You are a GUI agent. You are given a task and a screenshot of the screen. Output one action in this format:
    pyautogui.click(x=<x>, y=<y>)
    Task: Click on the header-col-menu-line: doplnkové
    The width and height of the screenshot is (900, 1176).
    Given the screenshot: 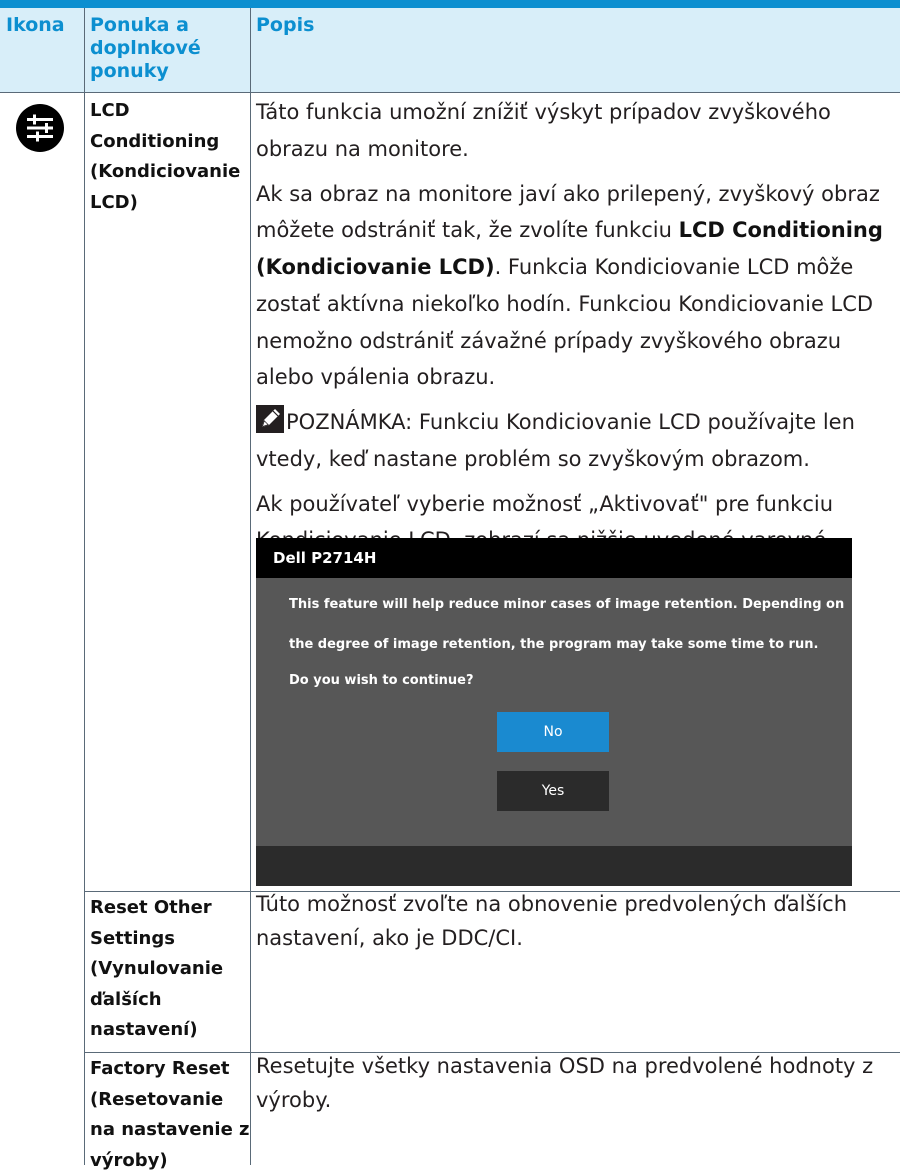 What is the action you would take?
    pyautogui.click(x=145, y=47)
    